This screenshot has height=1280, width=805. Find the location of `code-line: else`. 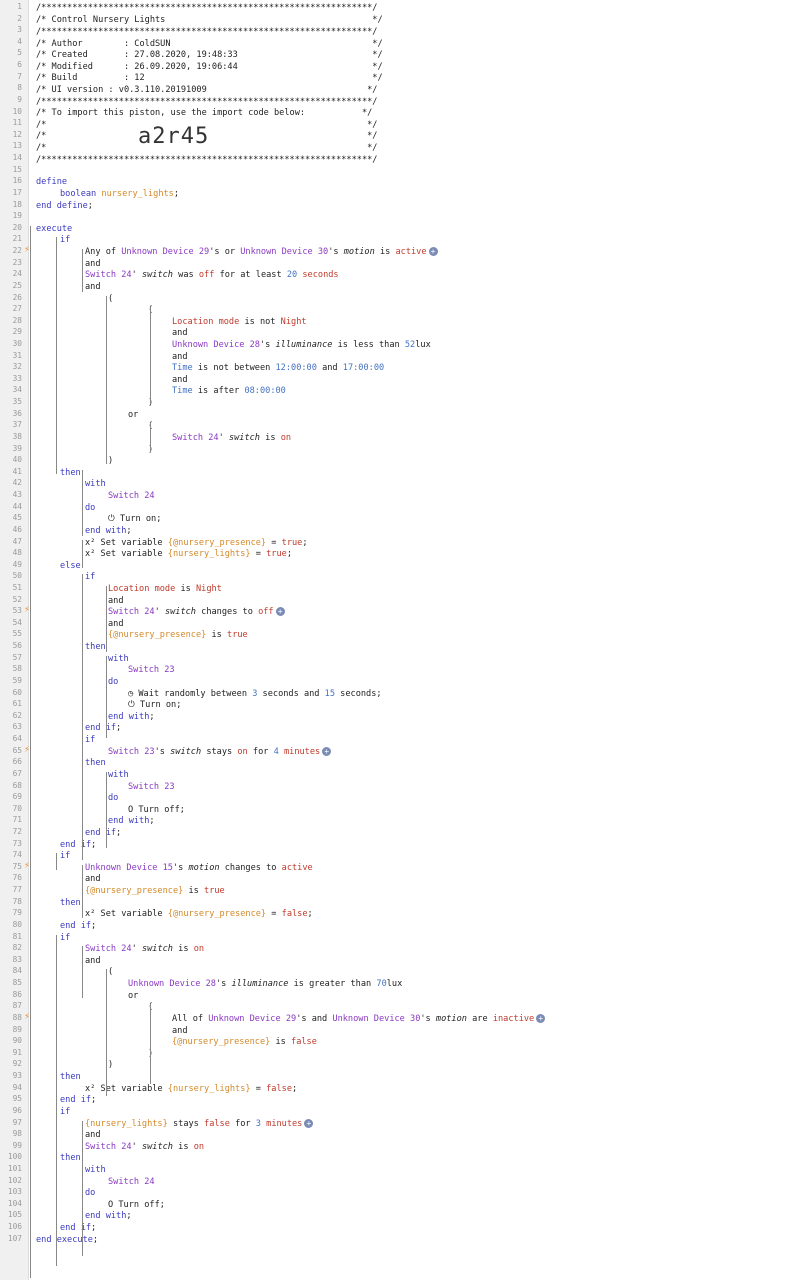

code-line: else is located at coordinates (70, 566).